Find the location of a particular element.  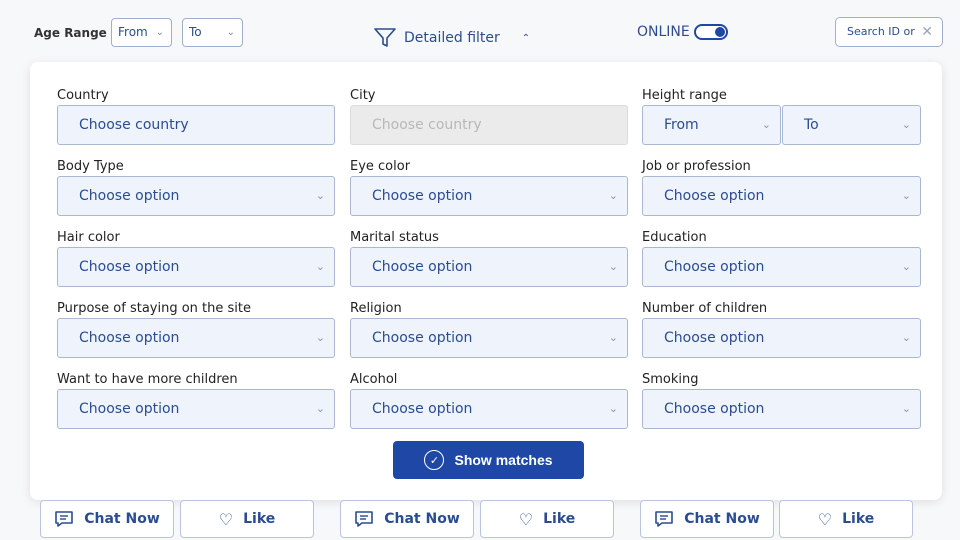

online-toggle is located at coordinates (710, 32).